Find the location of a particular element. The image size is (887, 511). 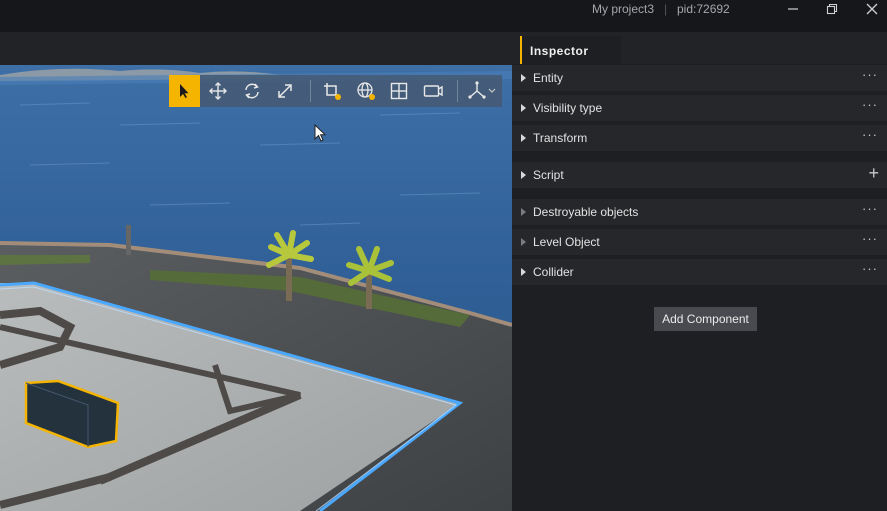

project-name: My project3 is located at coordinates (623, 9).